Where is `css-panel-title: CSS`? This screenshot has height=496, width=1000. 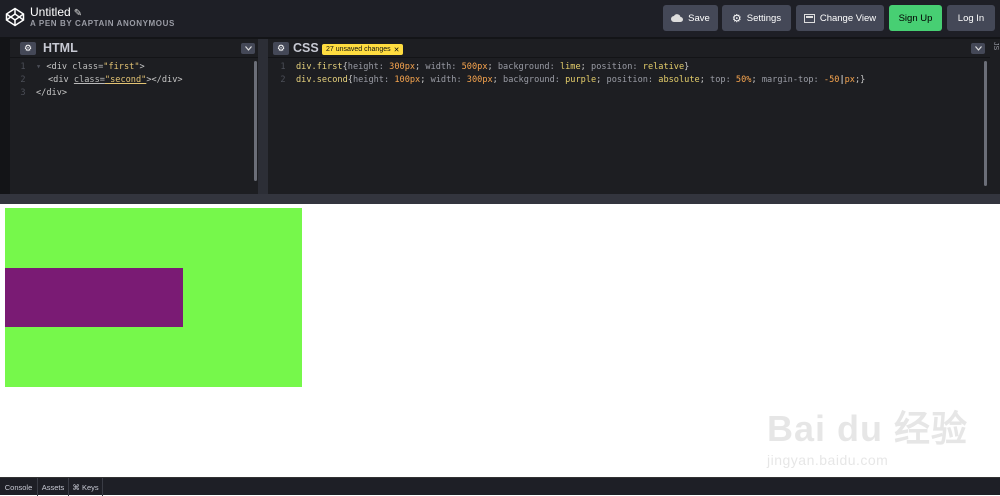
css-panel-title: CSS is located at coordinates (306, 48).